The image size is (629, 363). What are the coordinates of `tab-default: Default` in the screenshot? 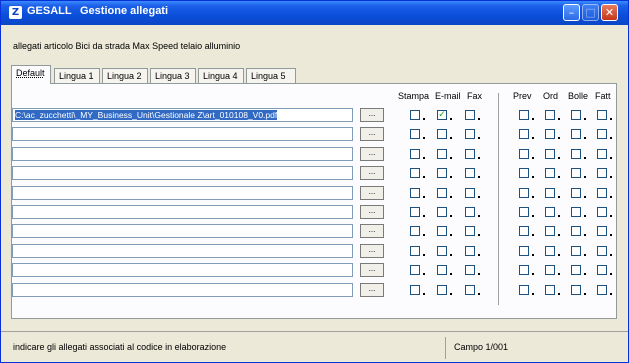 It's located at (31, 74).